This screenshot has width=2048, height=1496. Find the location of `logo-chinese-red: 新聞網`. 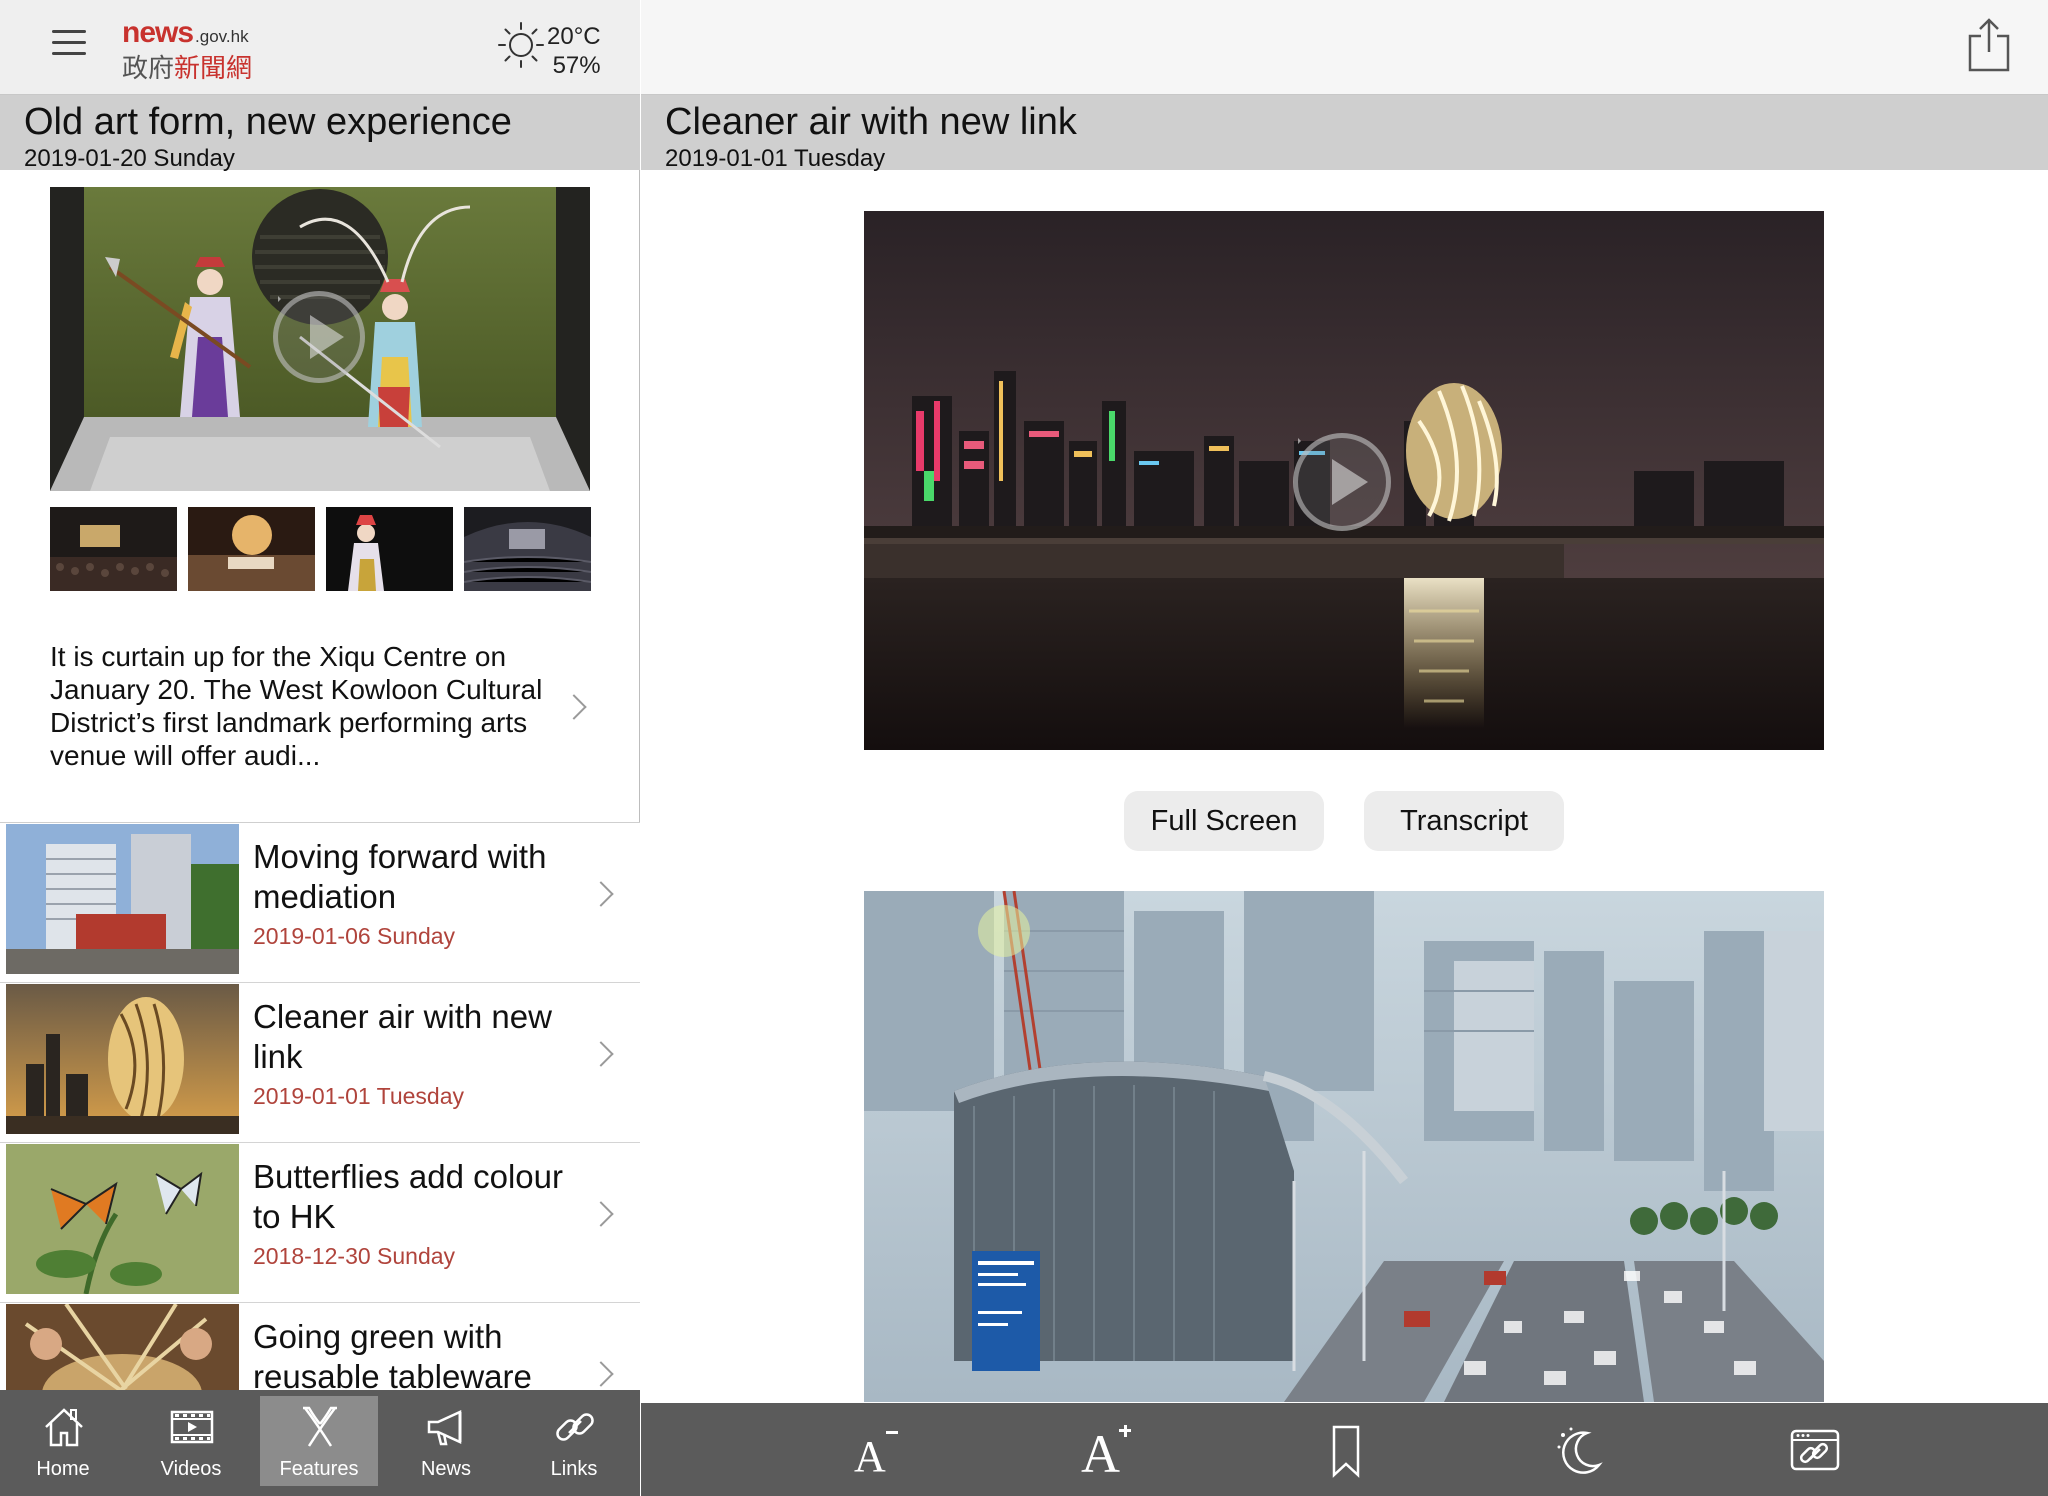

logo-chinese-red: 新聞網 is located at coordinates (213, 68).